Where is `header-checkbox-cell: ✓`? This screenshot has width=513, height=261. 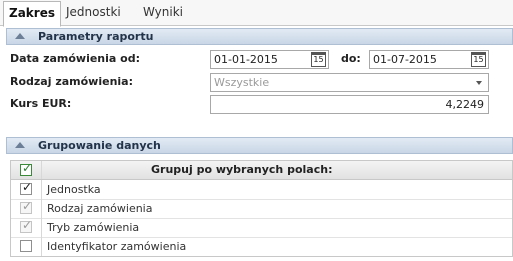 header-checkbox-cell: ✓ is located at coordinates (26, 170).